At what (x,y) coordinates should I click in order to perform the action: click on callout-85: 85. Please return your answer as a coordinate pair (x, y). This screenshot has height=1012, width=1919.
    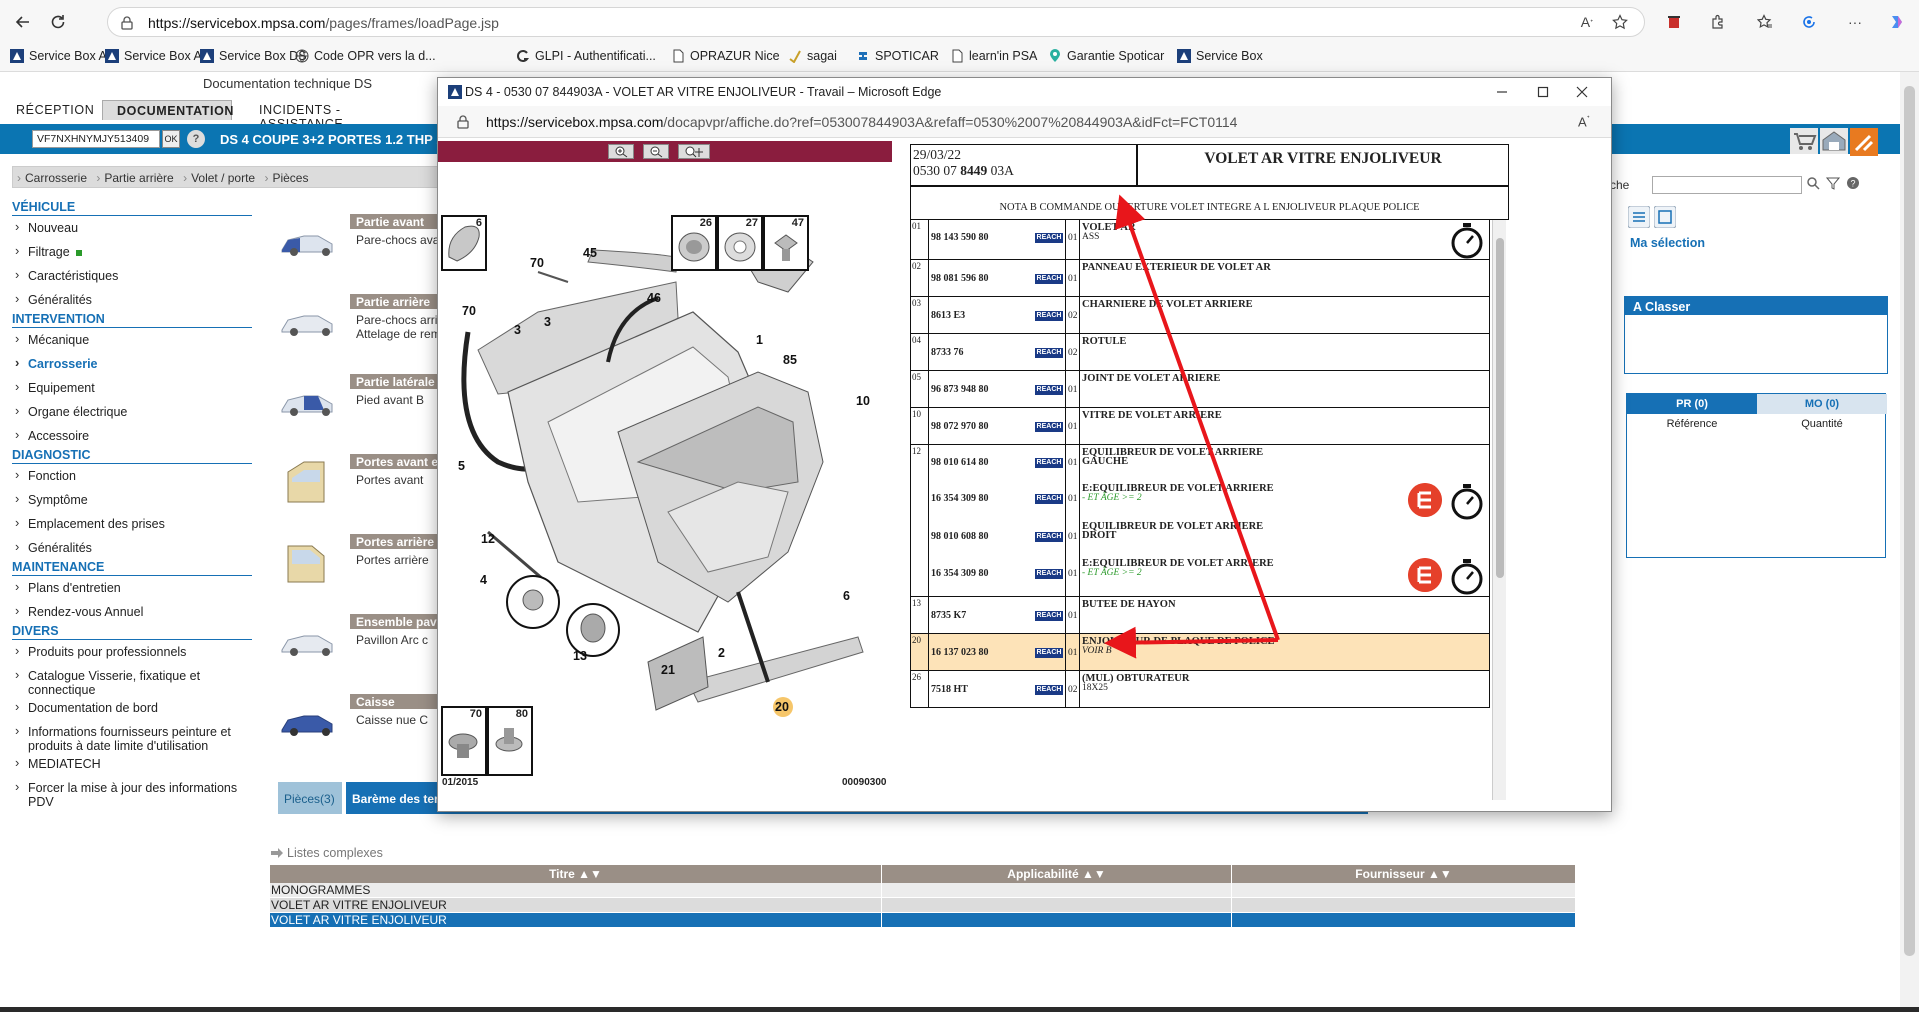
    Looking at the image, I should click on (790, 360).